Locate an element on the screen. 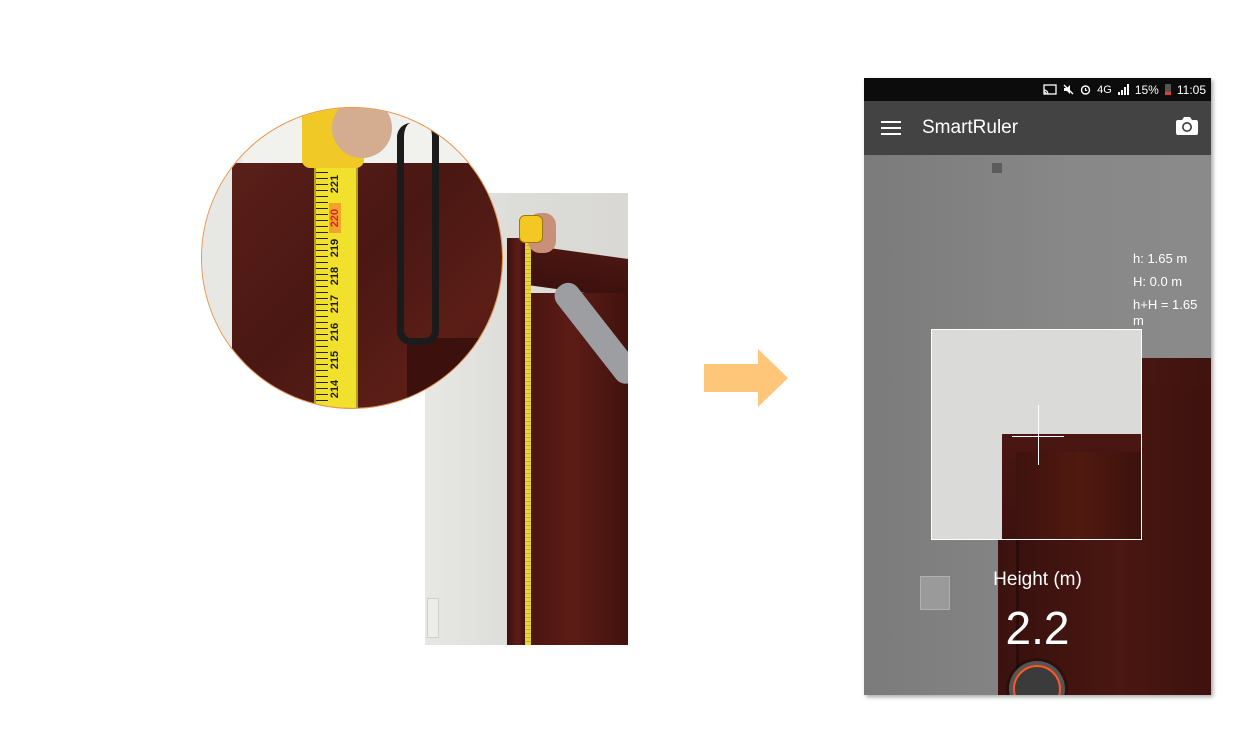 Image resolution: width=1248 pixels, height=750 pixels. magnified-tape-view: 221 220 219 218 217 216 215 214 is located at coordinates (352, 258).